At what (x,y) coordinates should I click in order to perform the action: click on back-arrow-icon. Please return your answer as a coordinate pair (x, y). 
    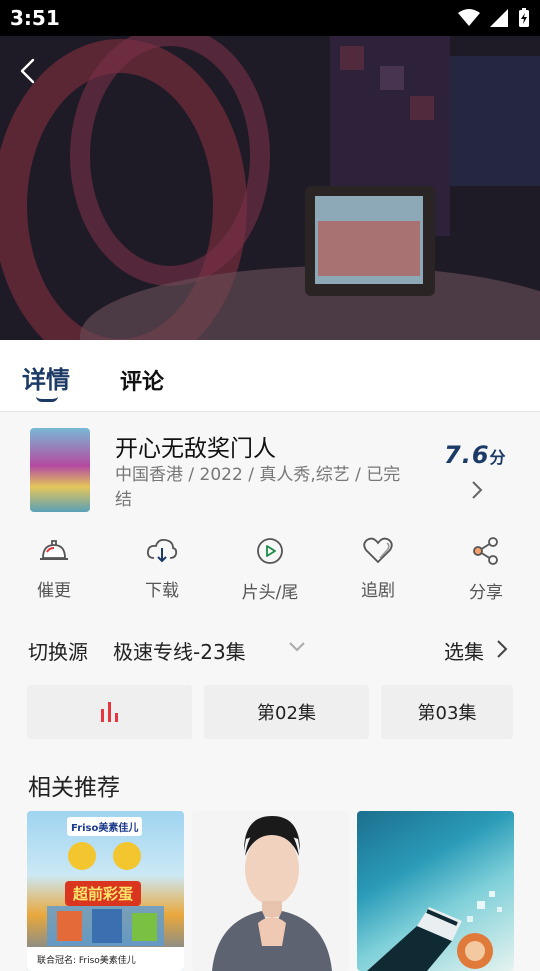
    Looking at the image, I should click on (29, 71).